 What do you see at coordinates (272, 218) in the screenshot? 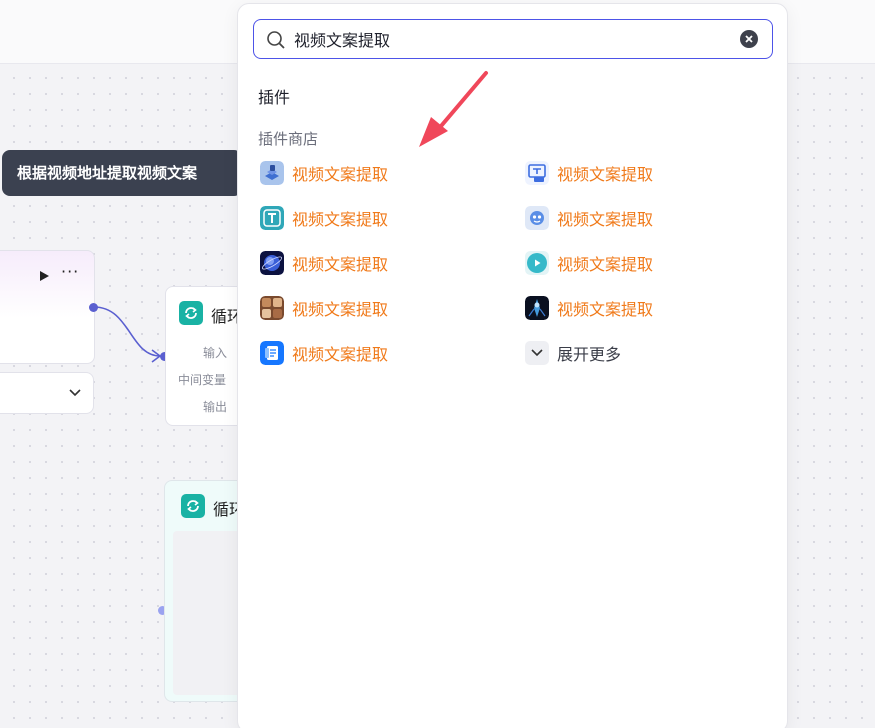
I see `text-t-icon` at bounding box center [272, 218].